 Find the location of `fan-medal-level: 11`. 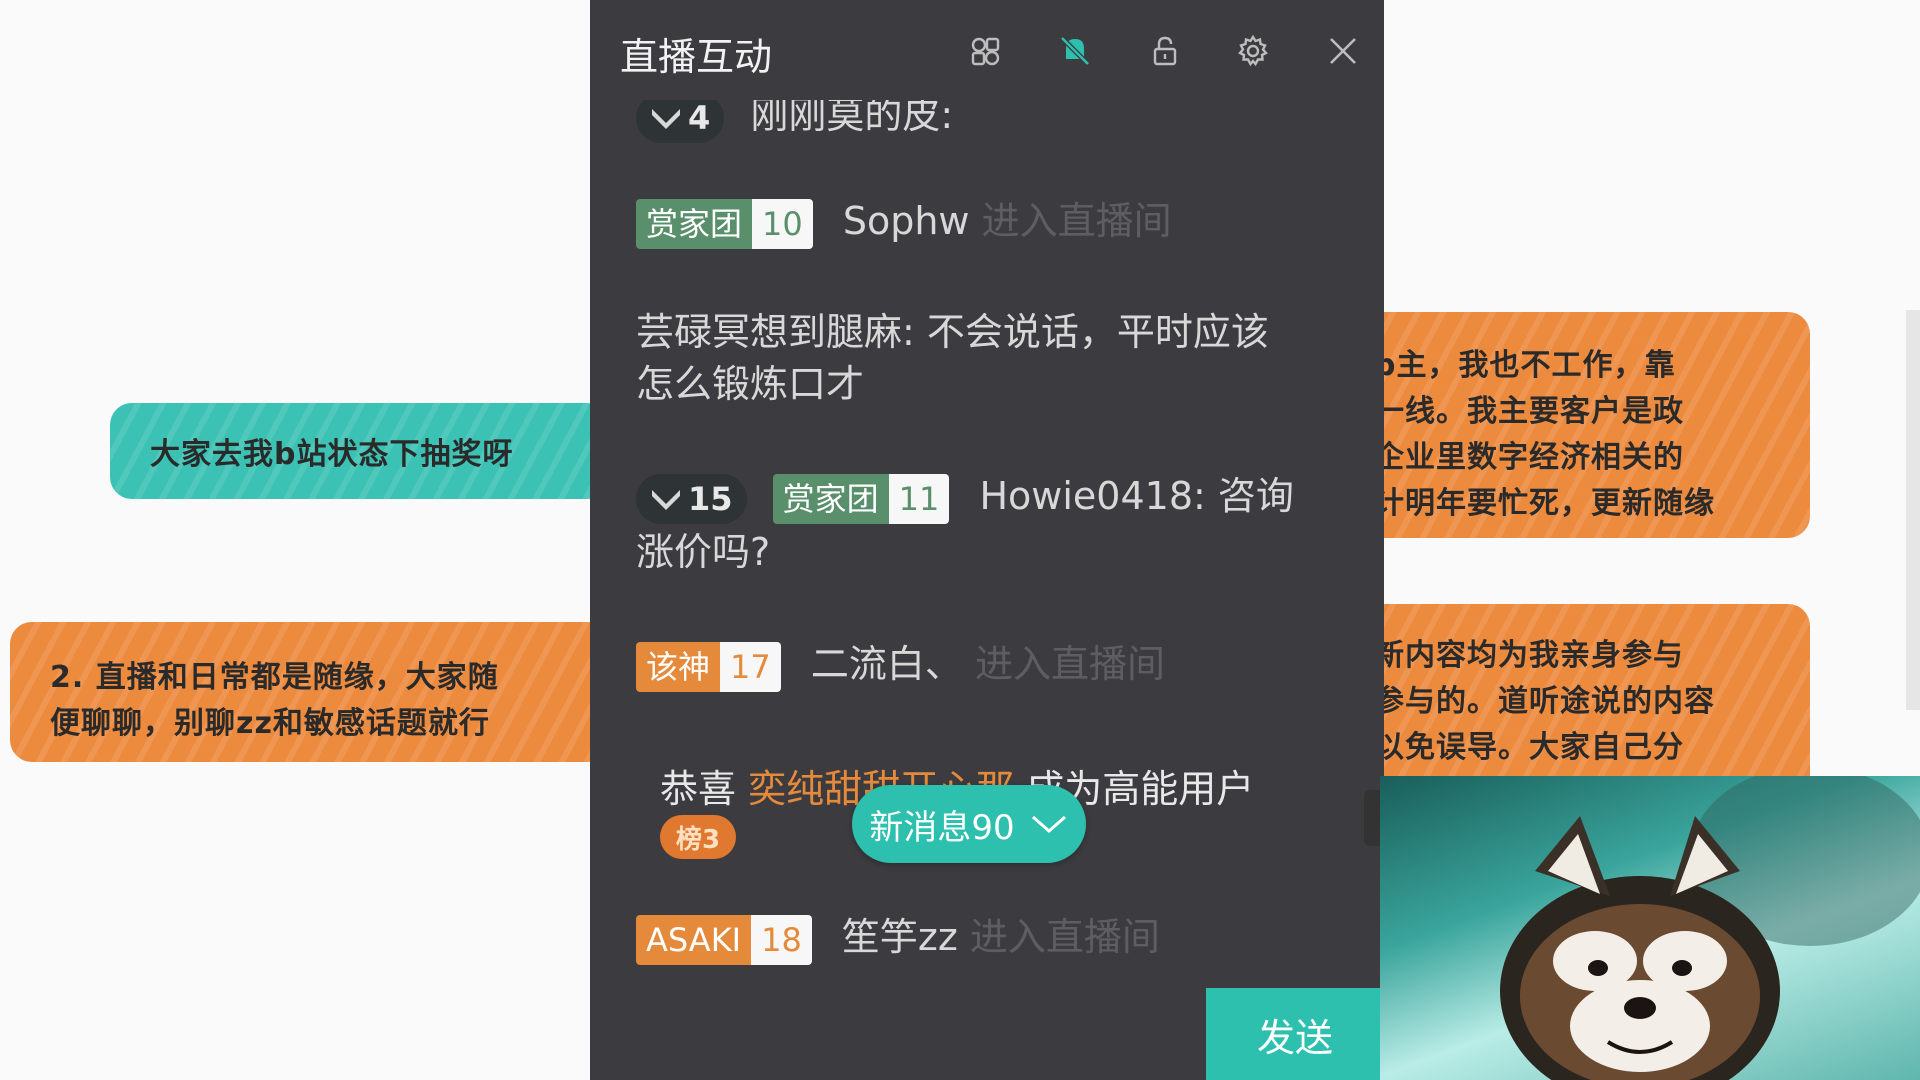

fan-medal-level: 11 is located at coordinates (919, 498).